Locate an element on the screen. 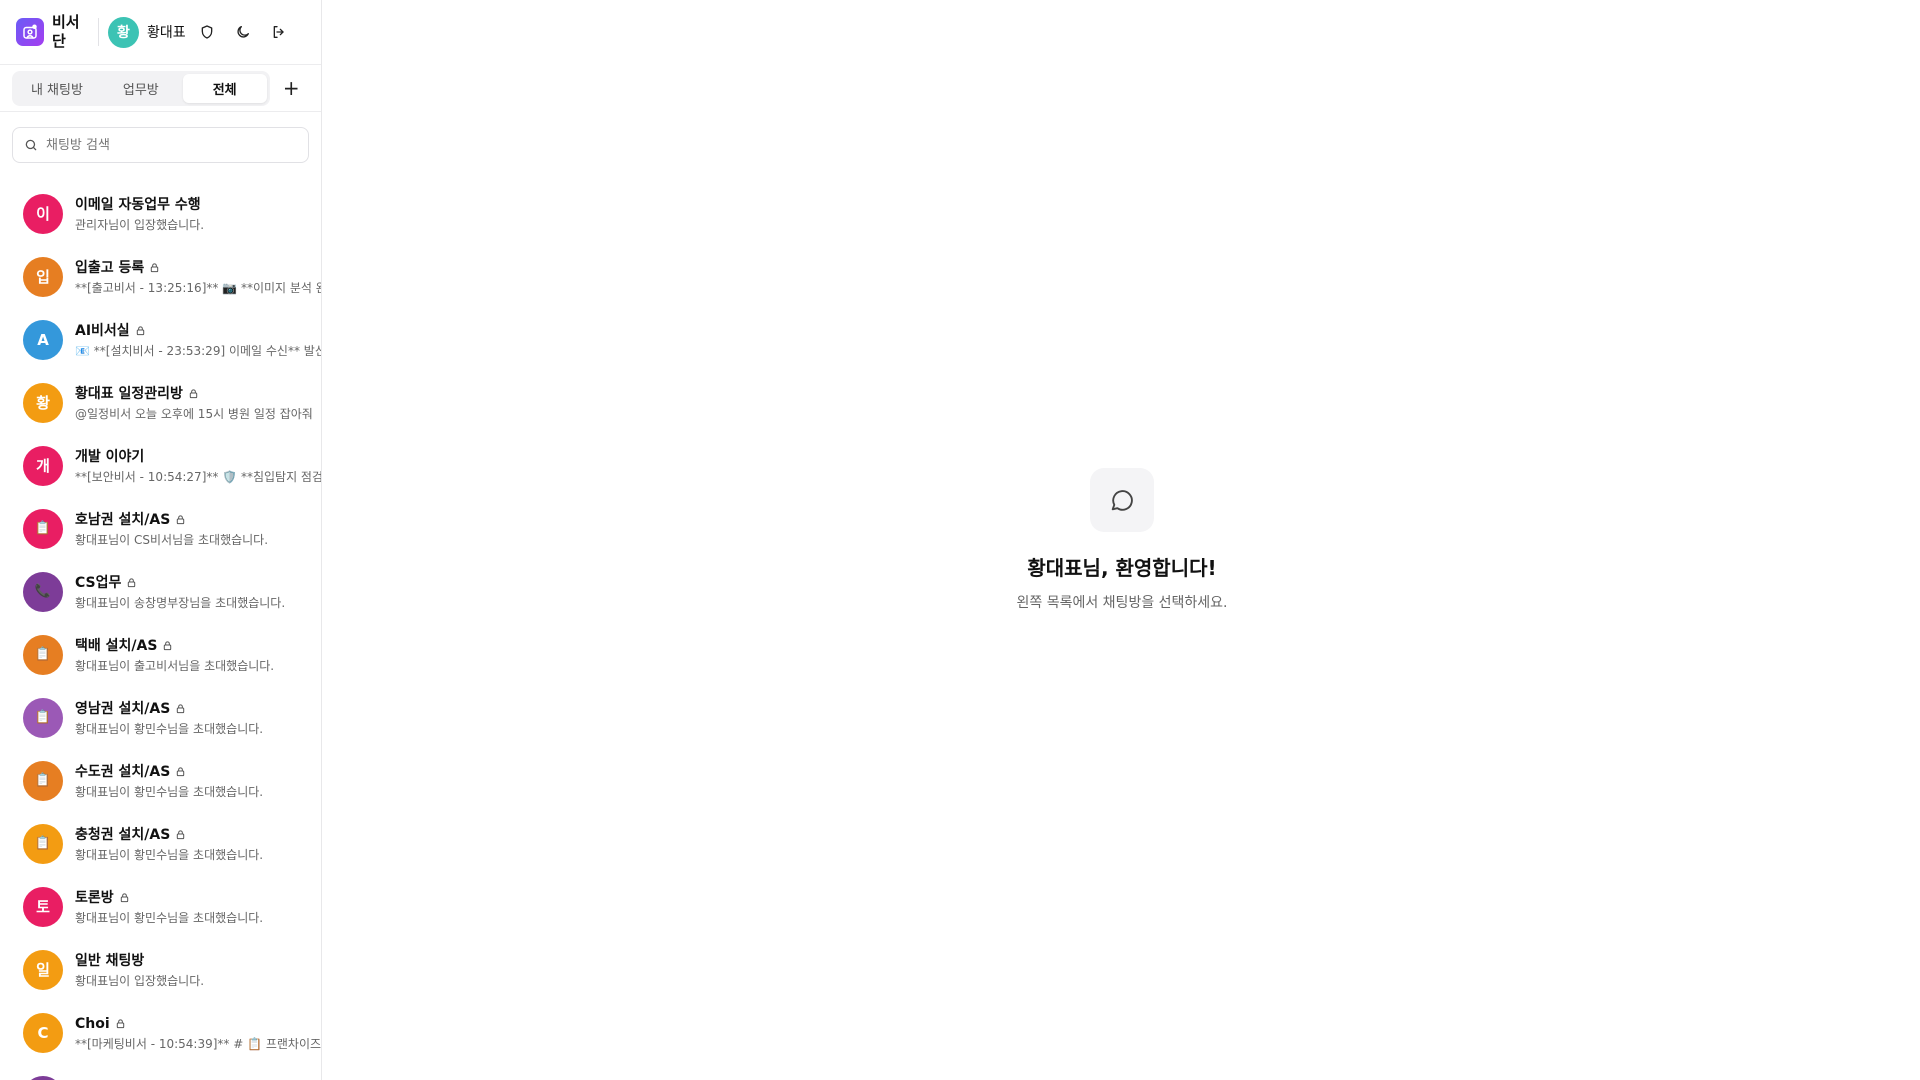 The height and width of the screenshot is (1080, 1920). room-title-row: 호남권 설치/AS is located at coordinates (171, 520).